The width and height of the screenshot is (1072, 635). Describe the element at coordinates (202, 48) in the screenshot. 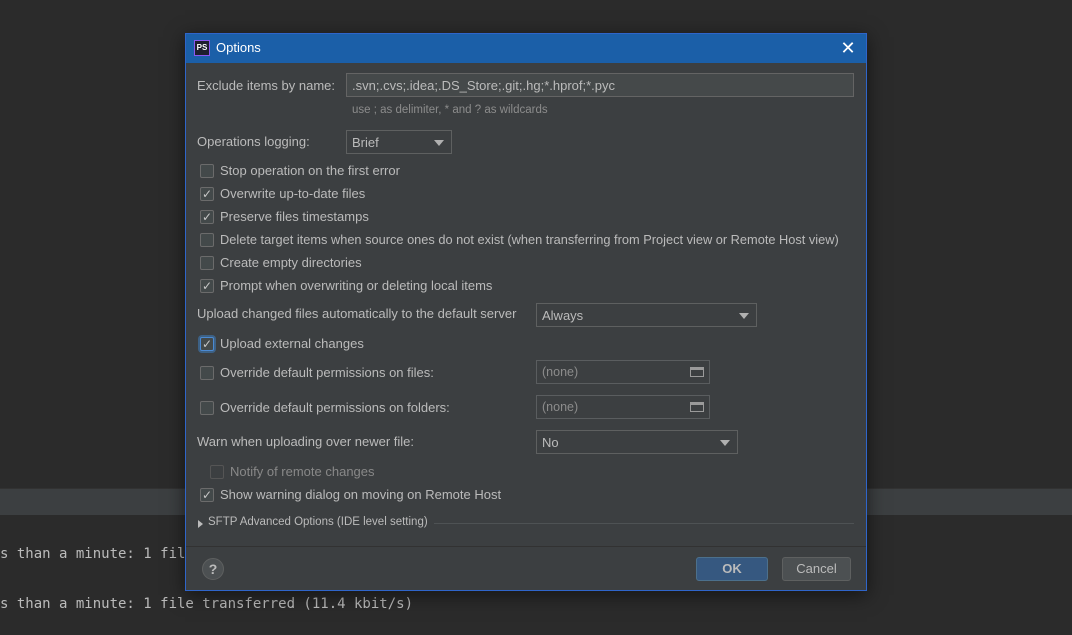

I see `phpstorm-logo-icon: PS` at that location.